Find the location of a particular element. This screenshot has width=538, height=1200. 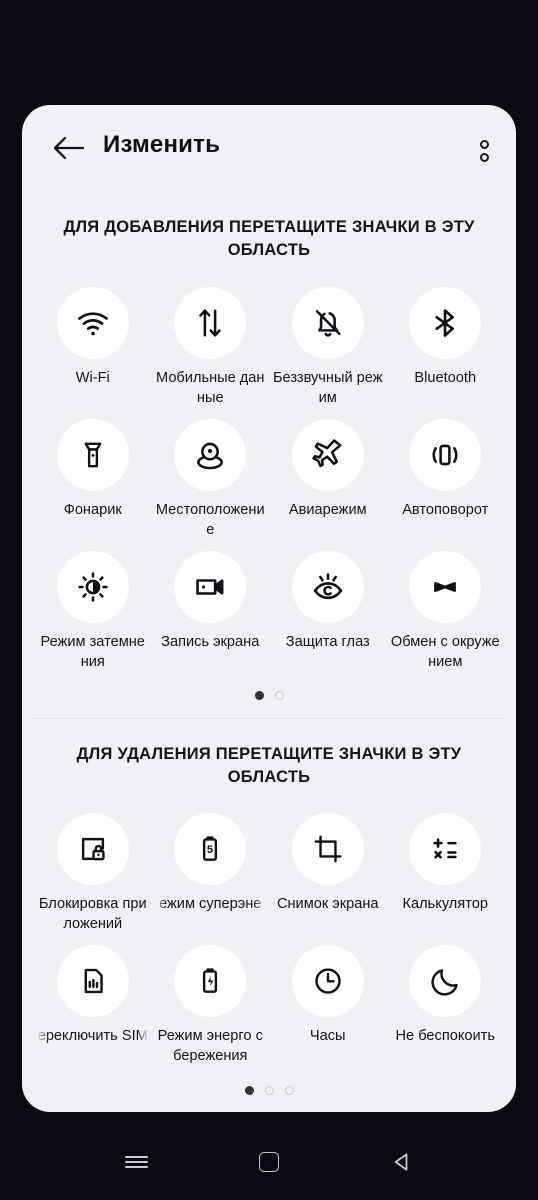

tile-label: Фонарик is located at coordinates (92, 510).